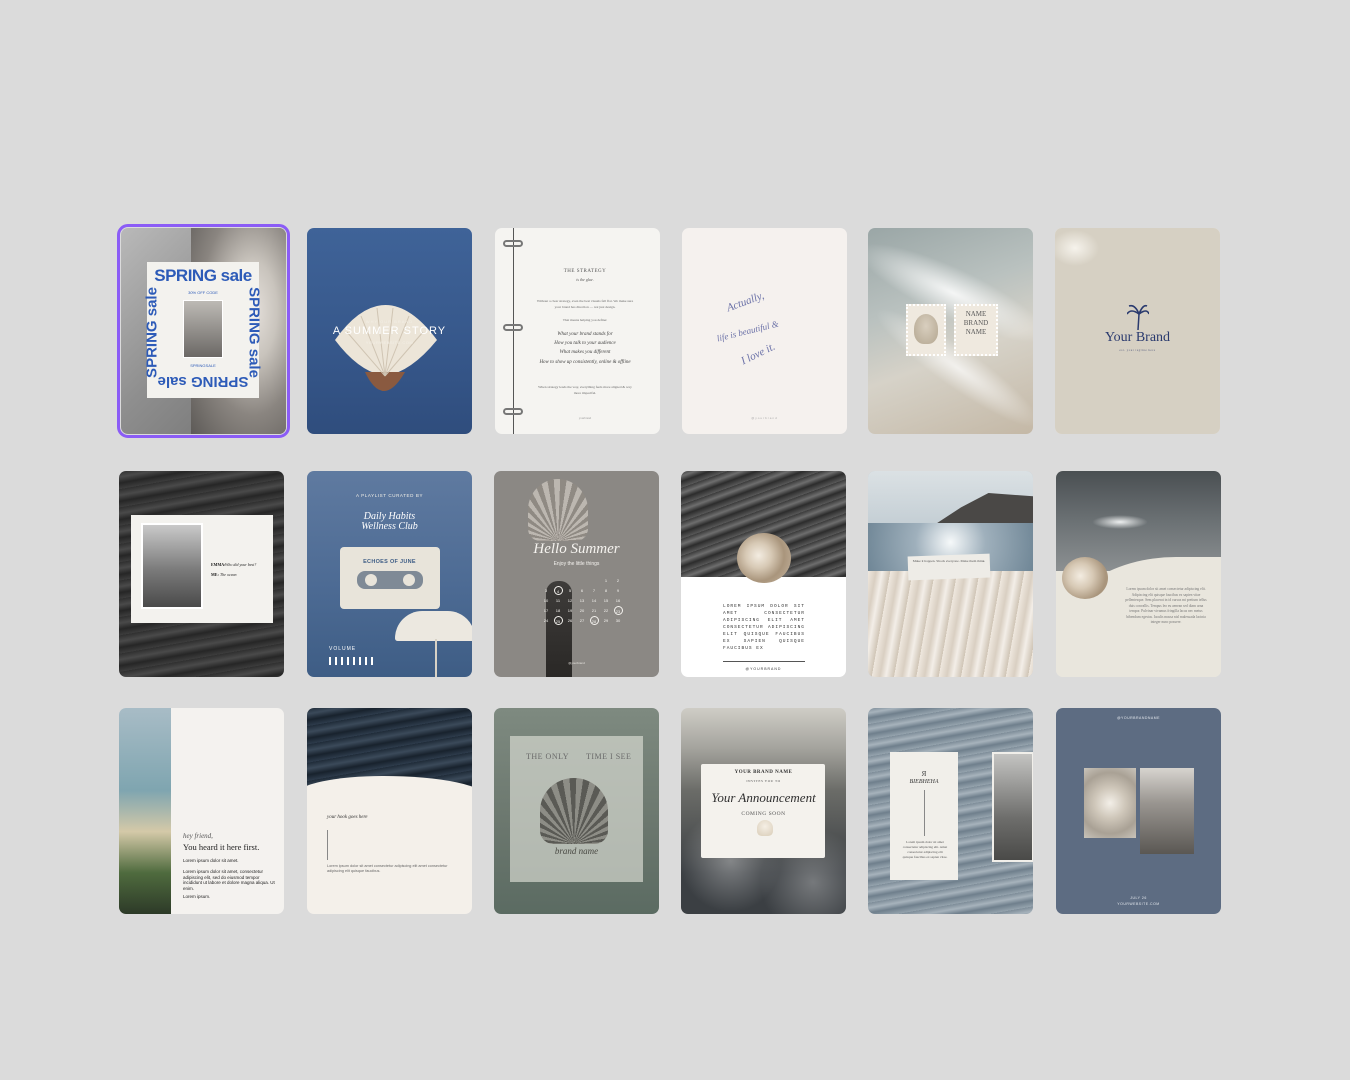 The width and height of the screenshot is (1350, 1080). What do you see at coordinates (763, 814) in the screenshot?
I see `announce-coming: COMING SOON` at bounding box center [763, 814].